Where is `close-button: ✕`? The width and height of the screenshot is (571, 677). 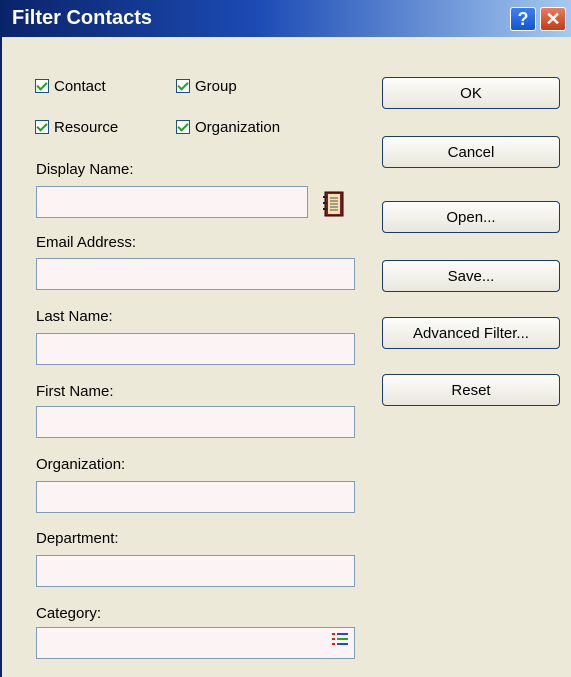 close-button: ✕ is located at coordinates (553, 19).